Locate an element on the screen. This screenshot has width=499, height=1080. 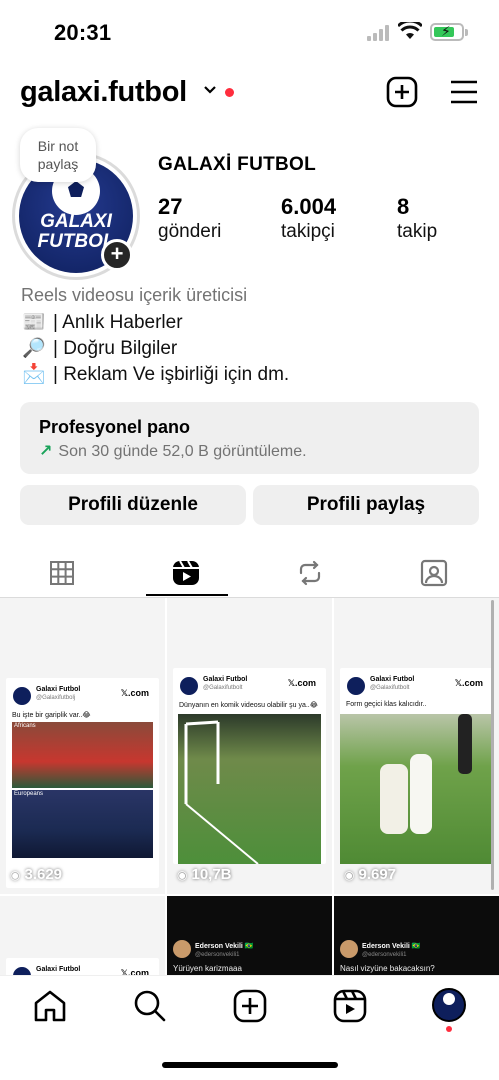
repost-icon is located at coordinates (310, 573).